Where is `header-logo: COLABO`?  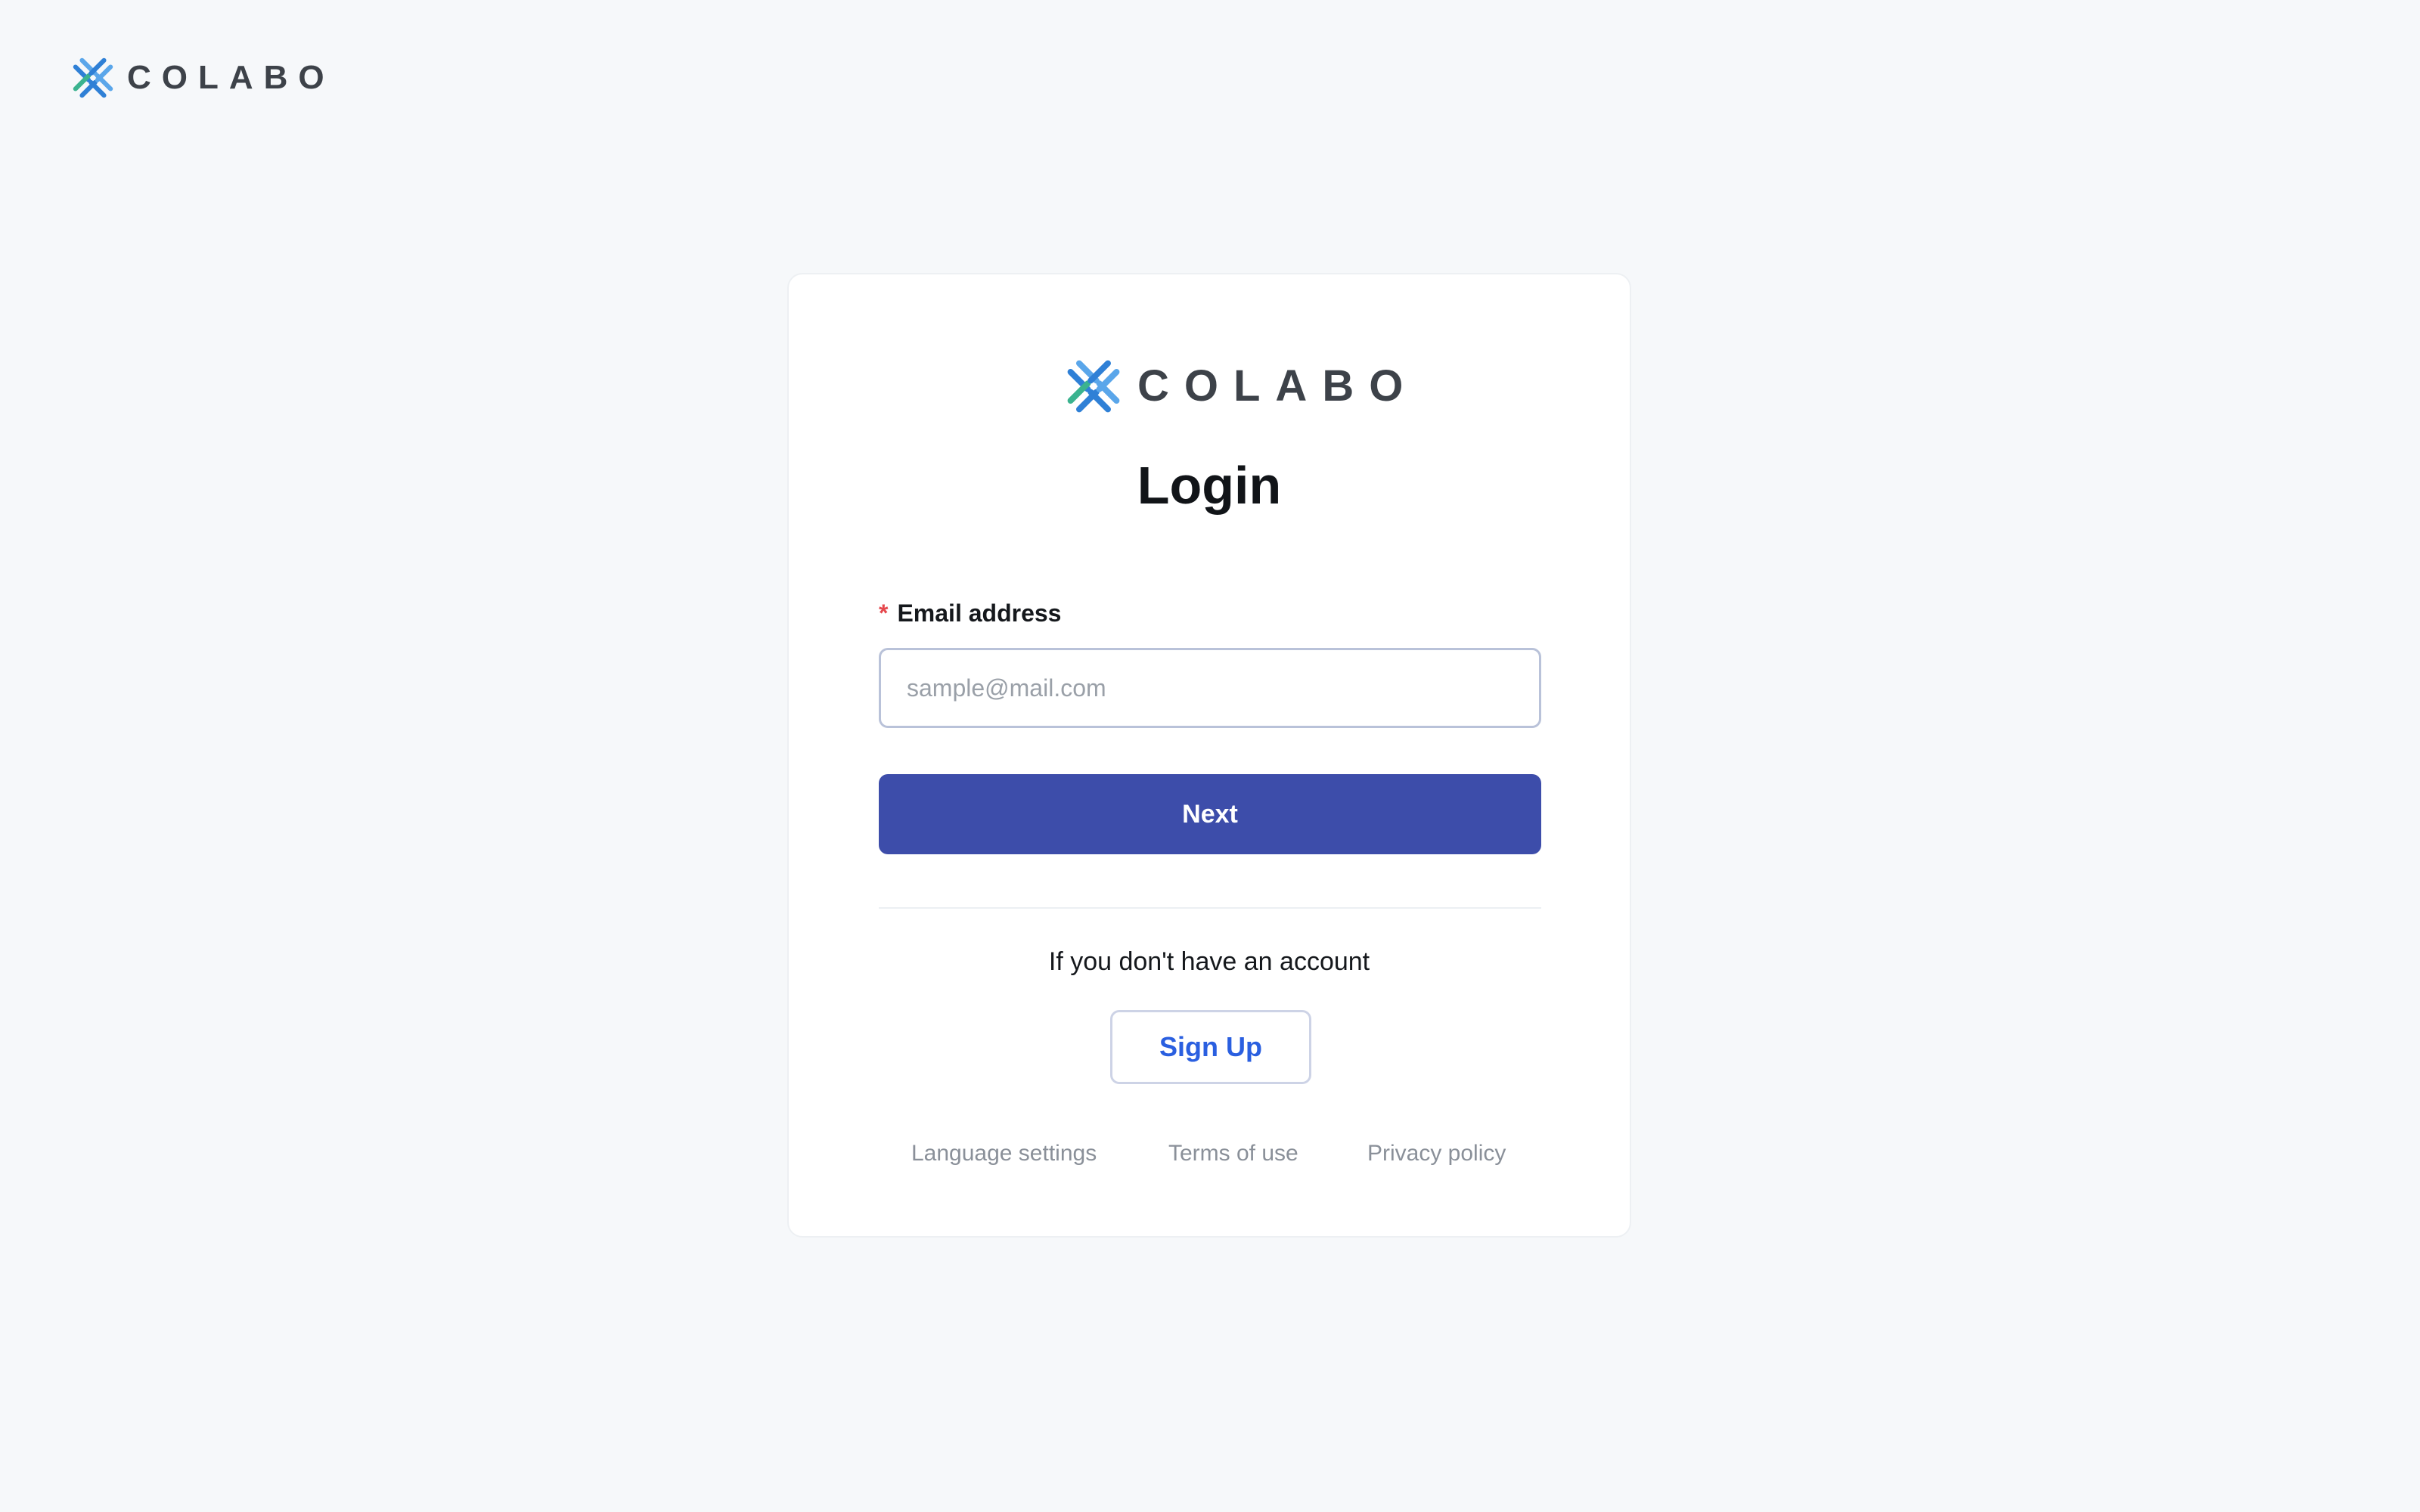
header-logo: COLABO is located at coordinates (203, 78).